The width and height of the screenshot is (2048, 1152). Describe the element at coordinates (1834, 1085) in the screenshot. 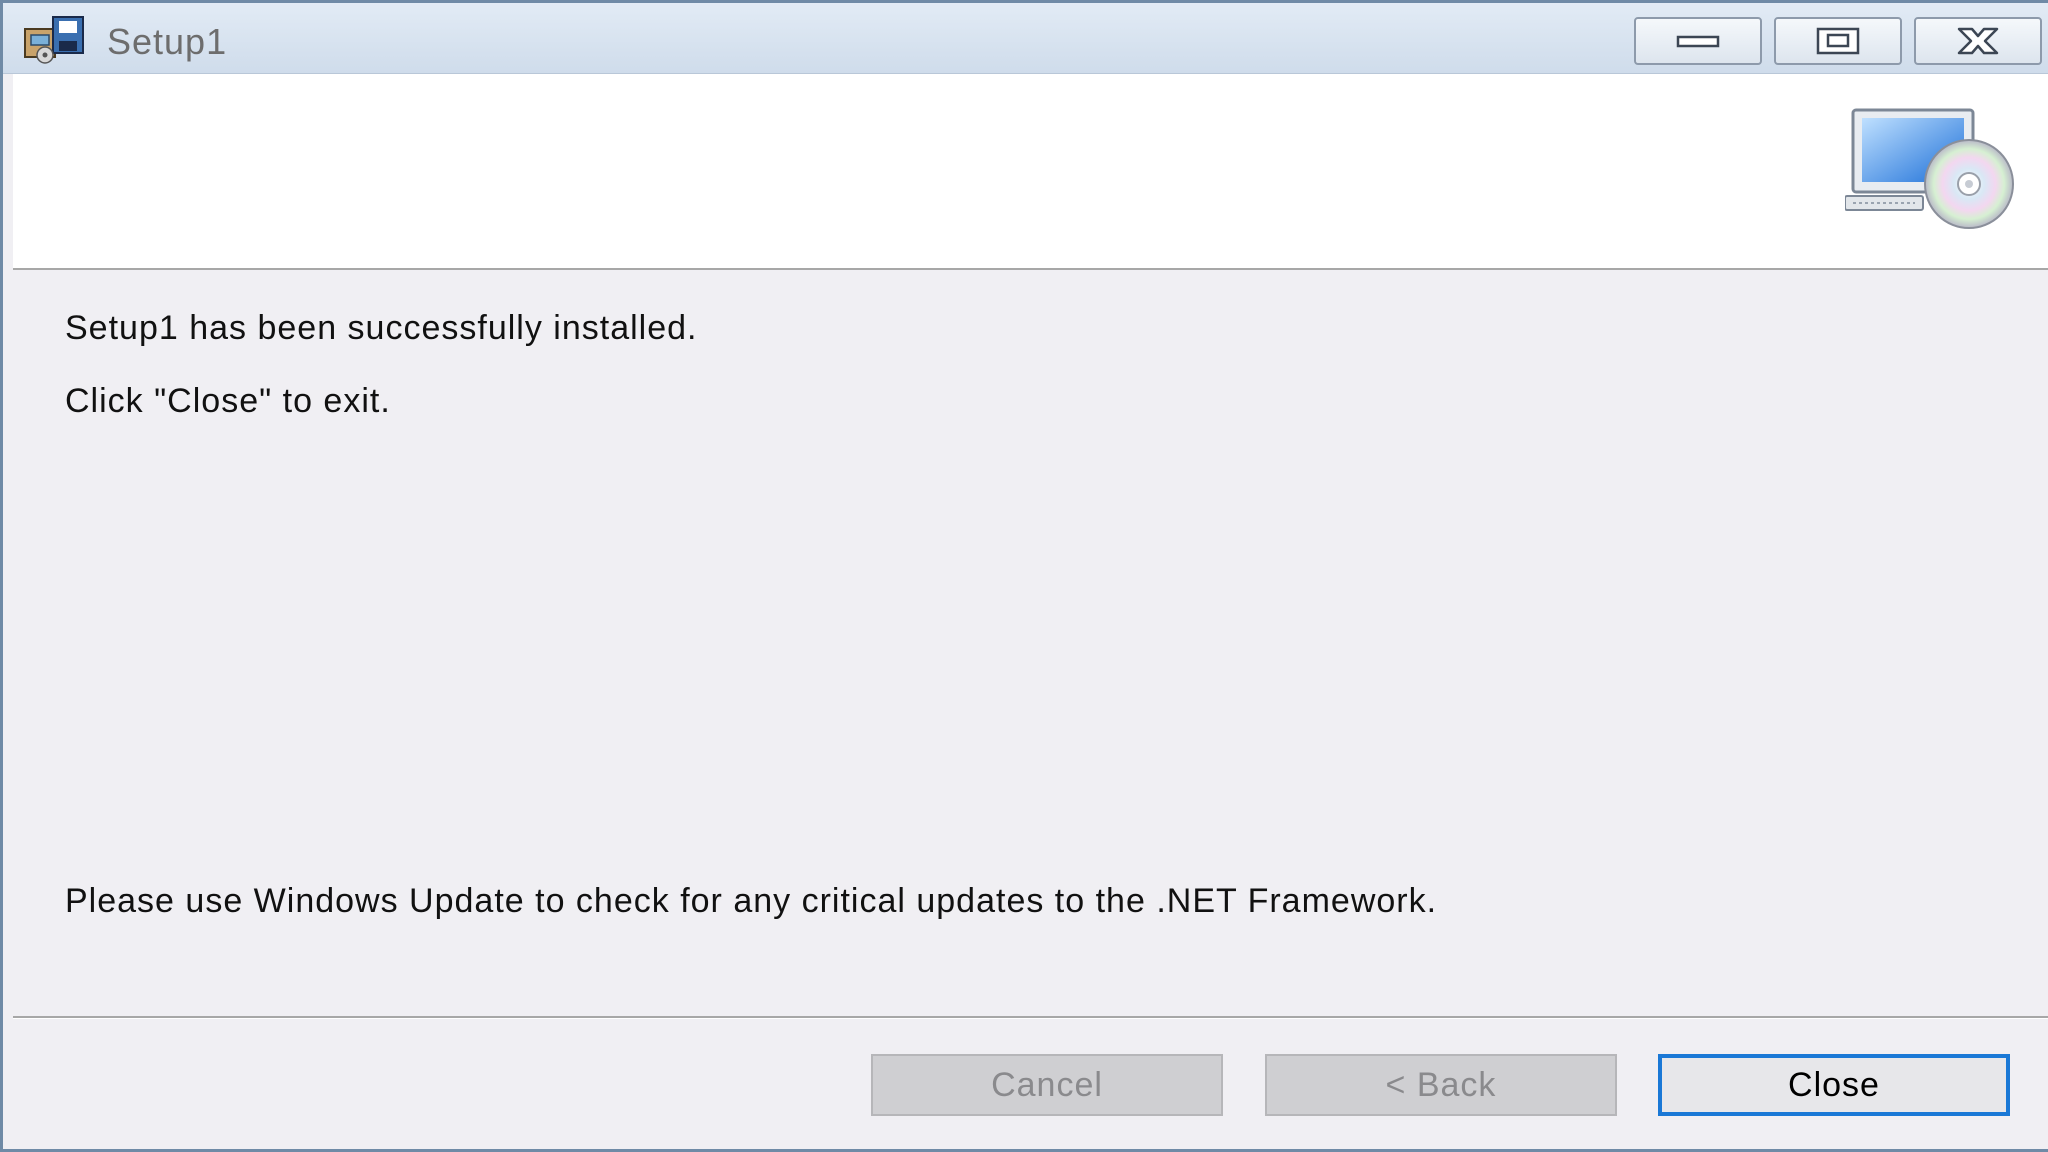

I see `close-button: Close` at that location.